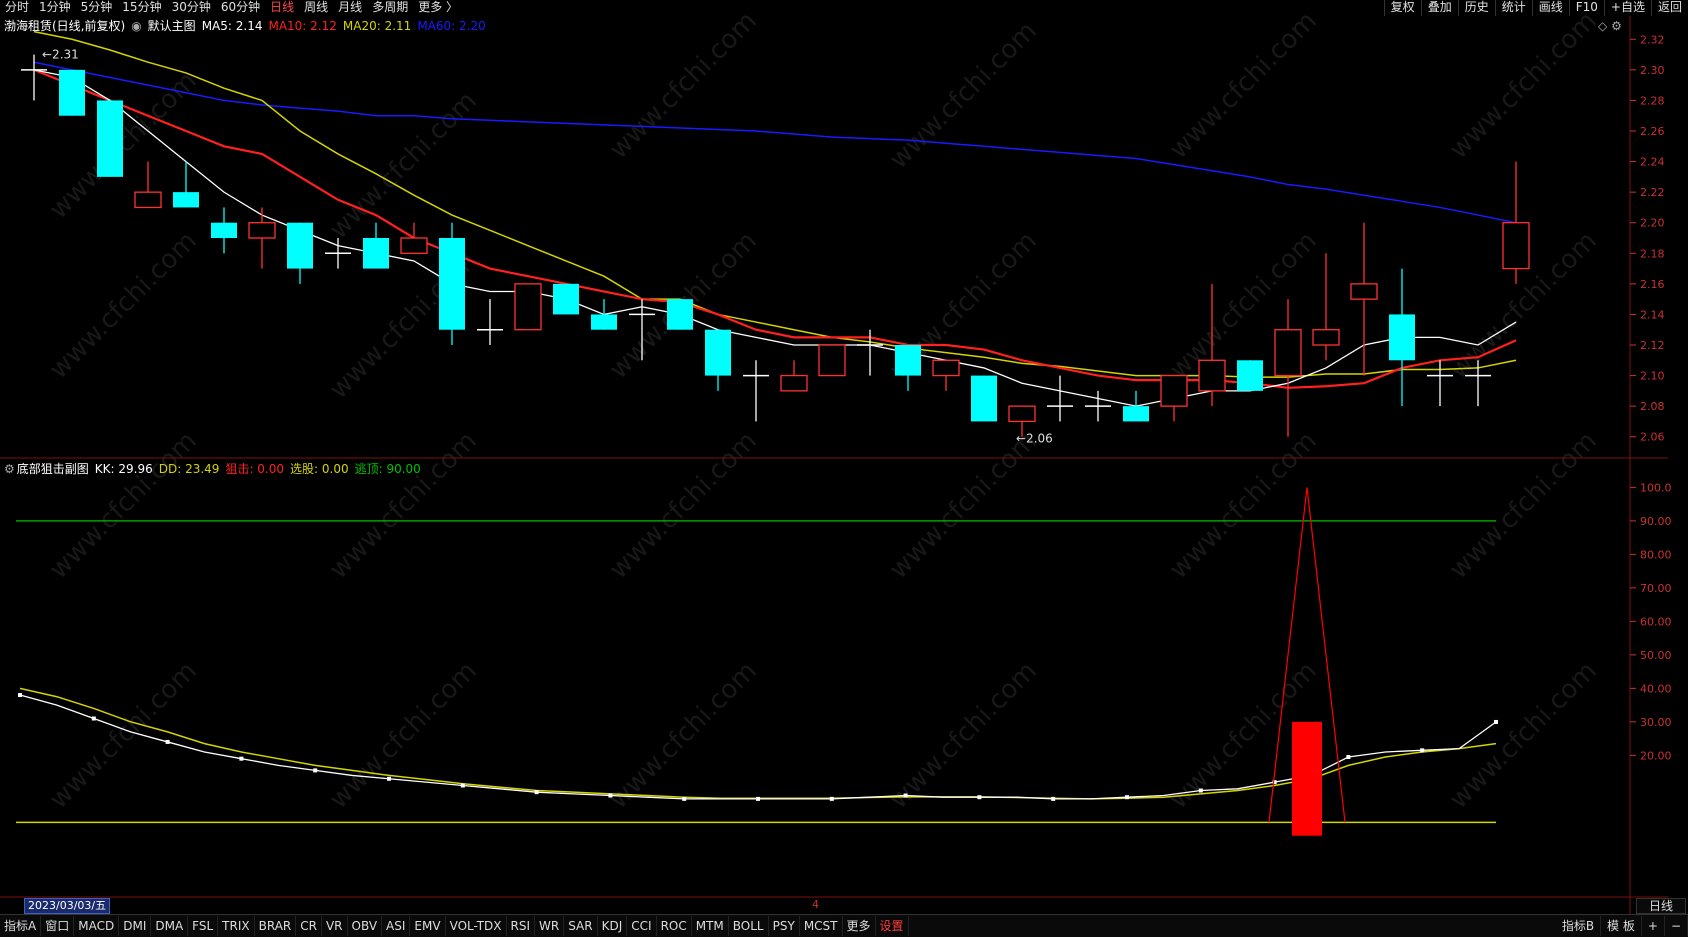  Describe the element at coordinates (642, 926) in the screenshot. I see `indicator-tab-18: CCI` at that location.